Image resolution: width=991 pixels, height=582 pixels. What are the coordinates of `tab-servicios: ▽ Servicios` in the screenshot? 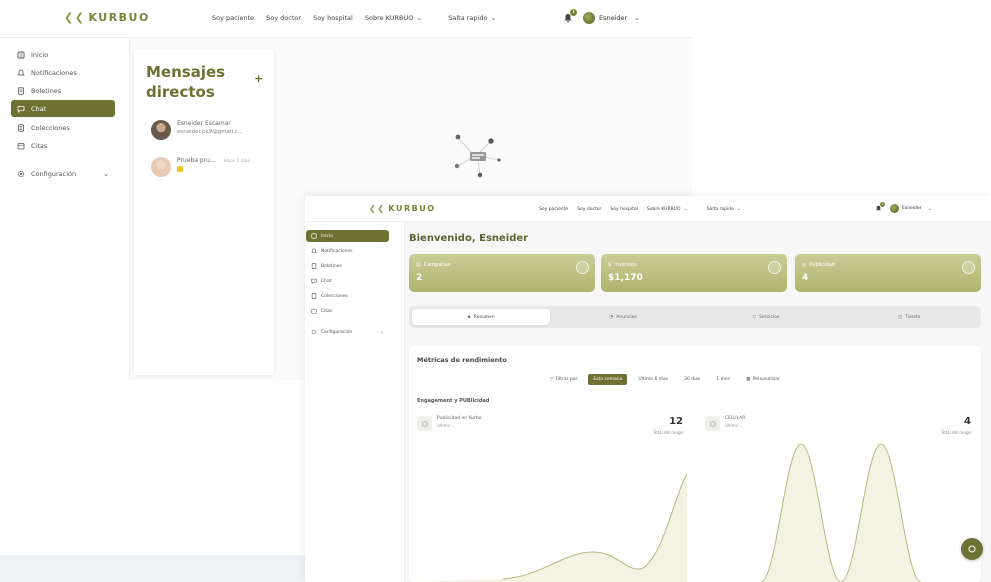 It's located at (766, 317).